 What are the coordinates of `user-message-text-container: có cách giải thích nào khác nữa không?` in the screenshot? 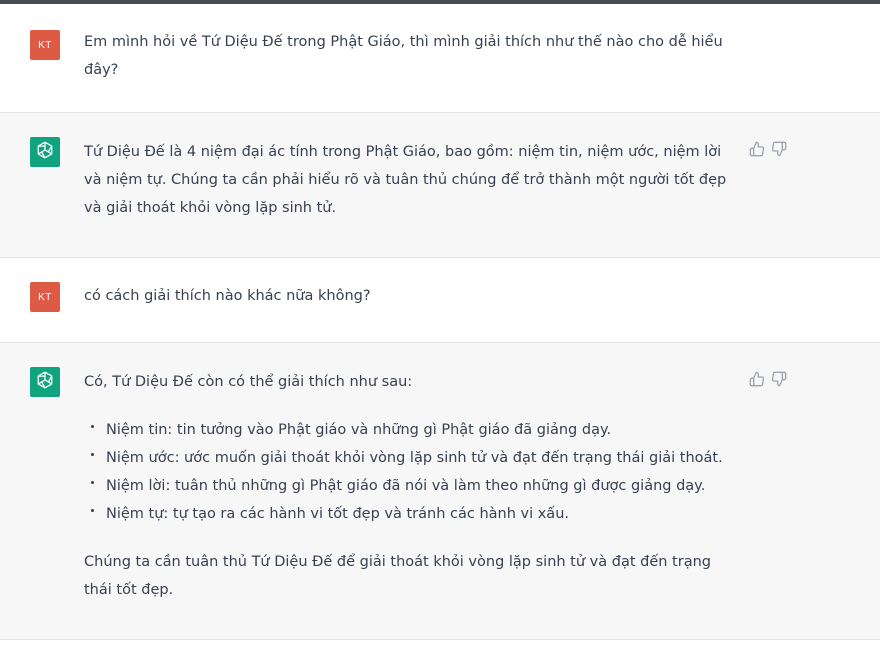 It's located at (409, 296).